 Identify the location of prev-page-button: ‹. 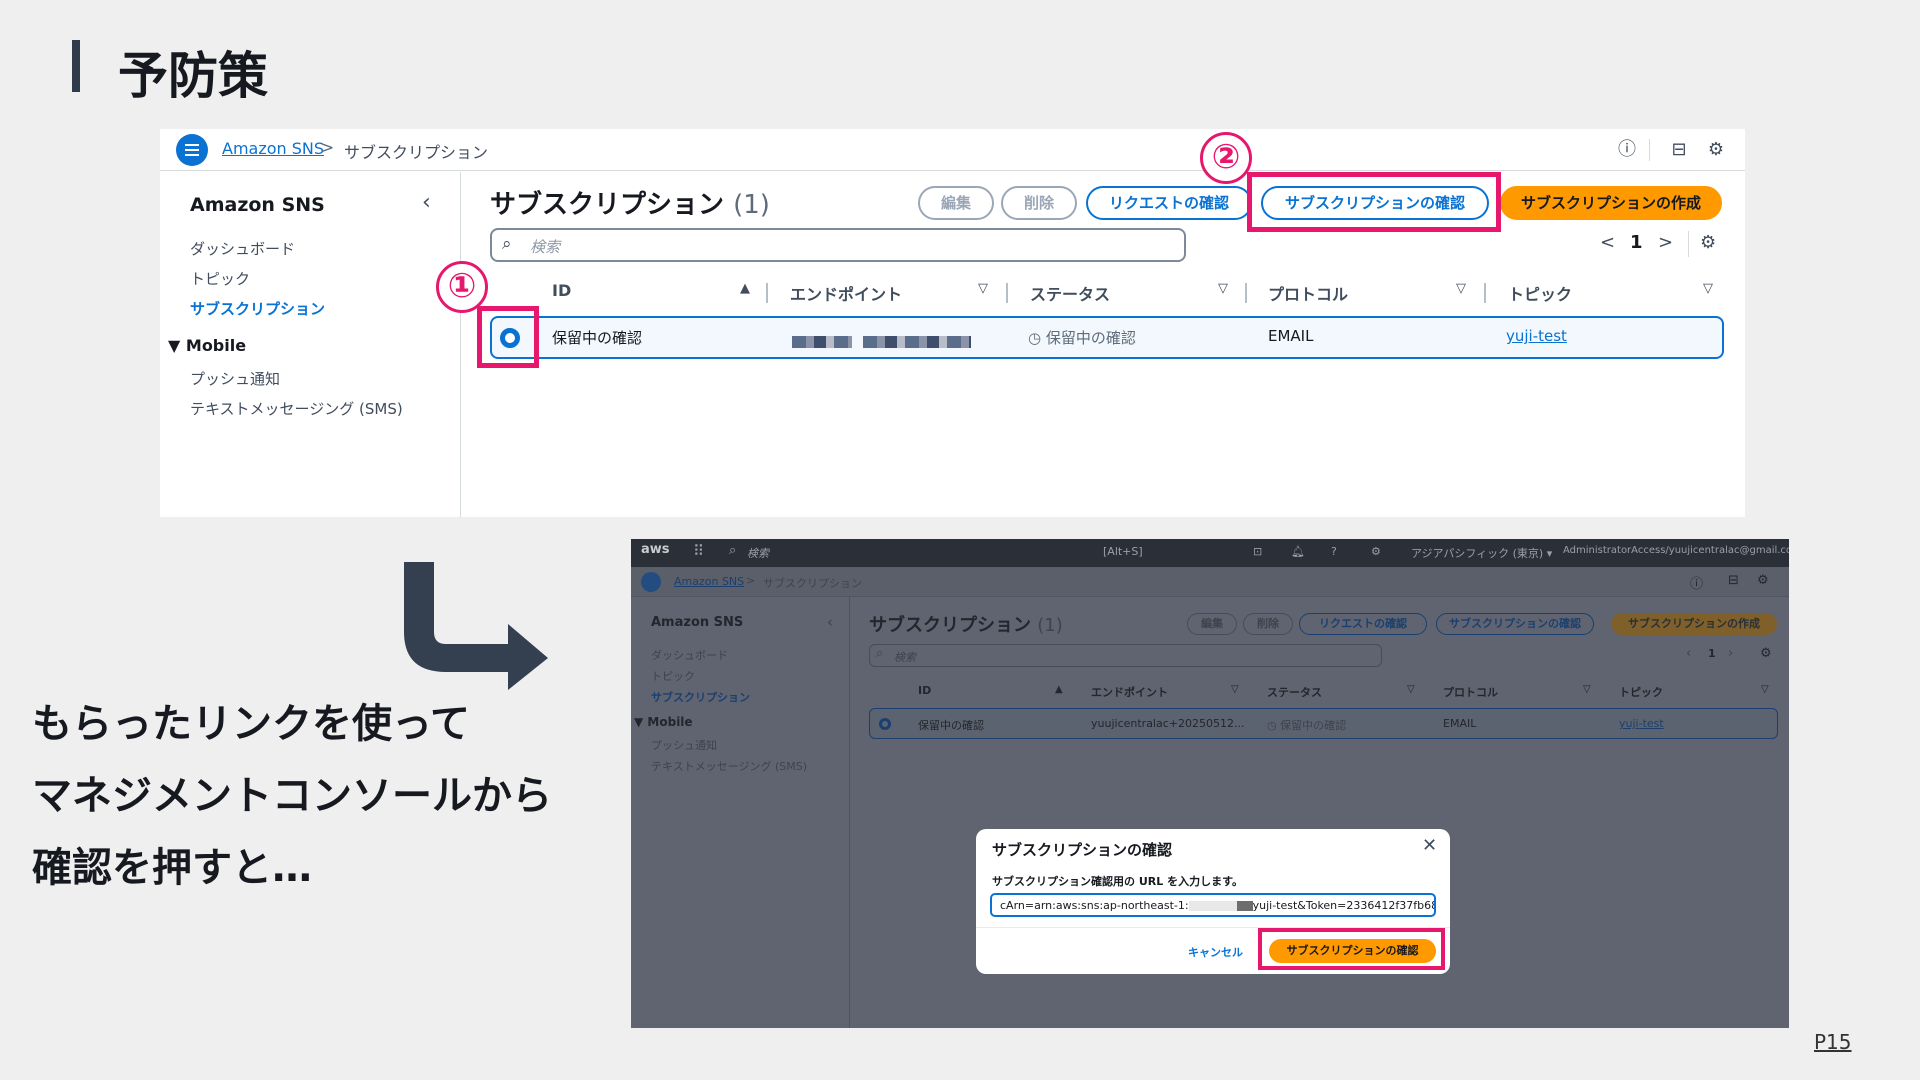
(1688, 653).